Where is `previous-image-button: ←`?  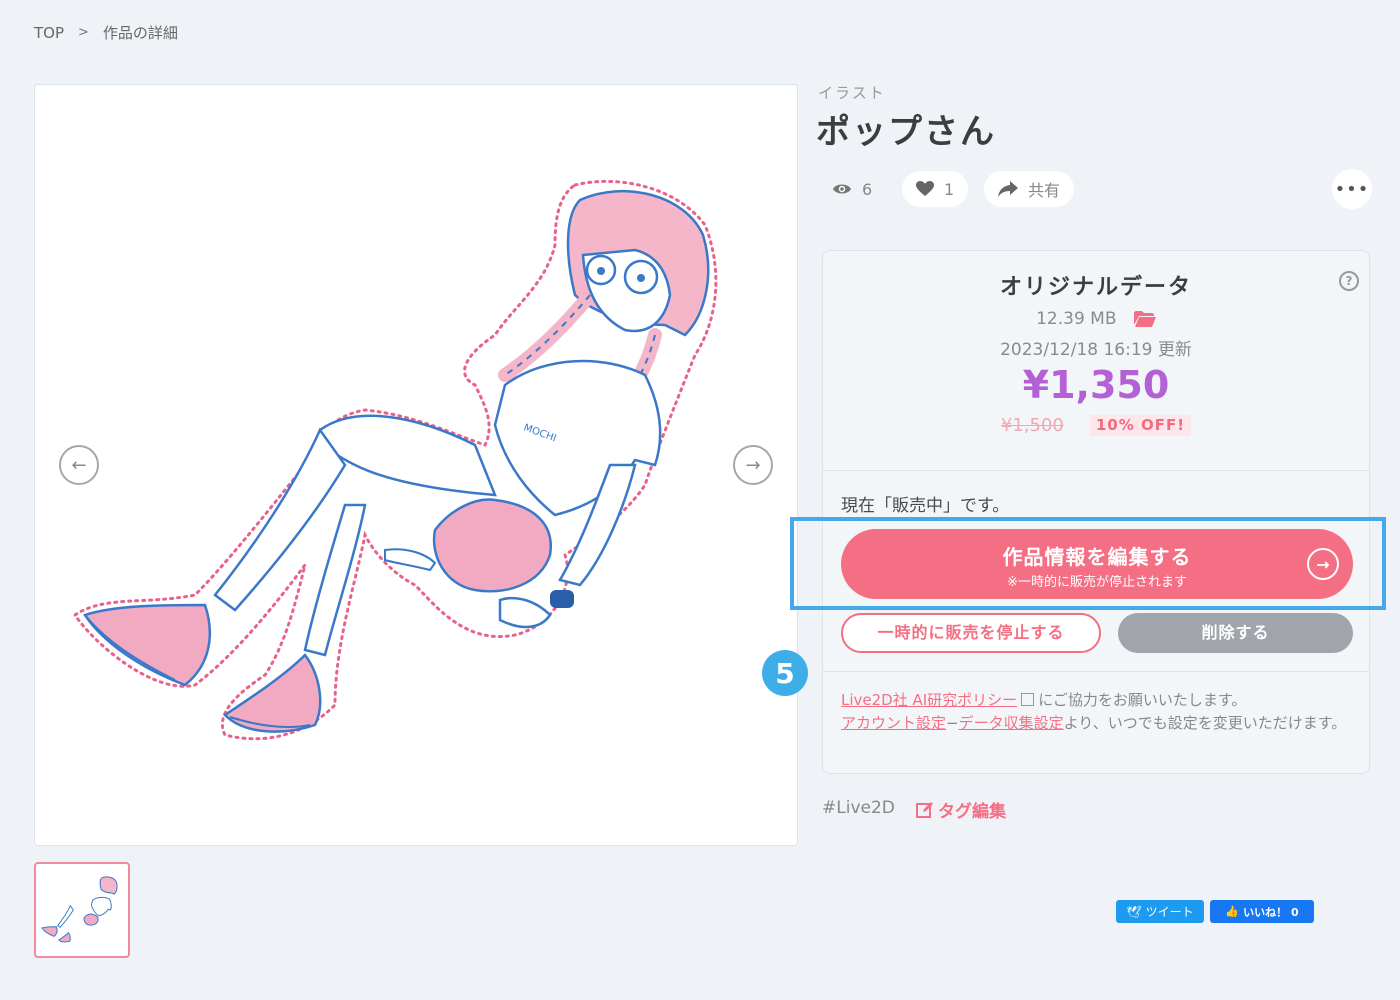
previous-image-button: ← is located at coordinates (79, 465).